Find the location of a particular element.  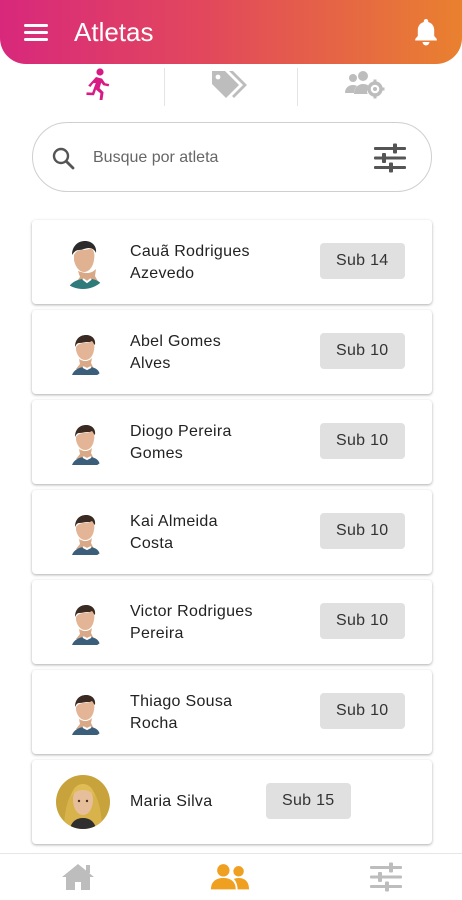

nav-athletes is located at coordinates (230, 877).